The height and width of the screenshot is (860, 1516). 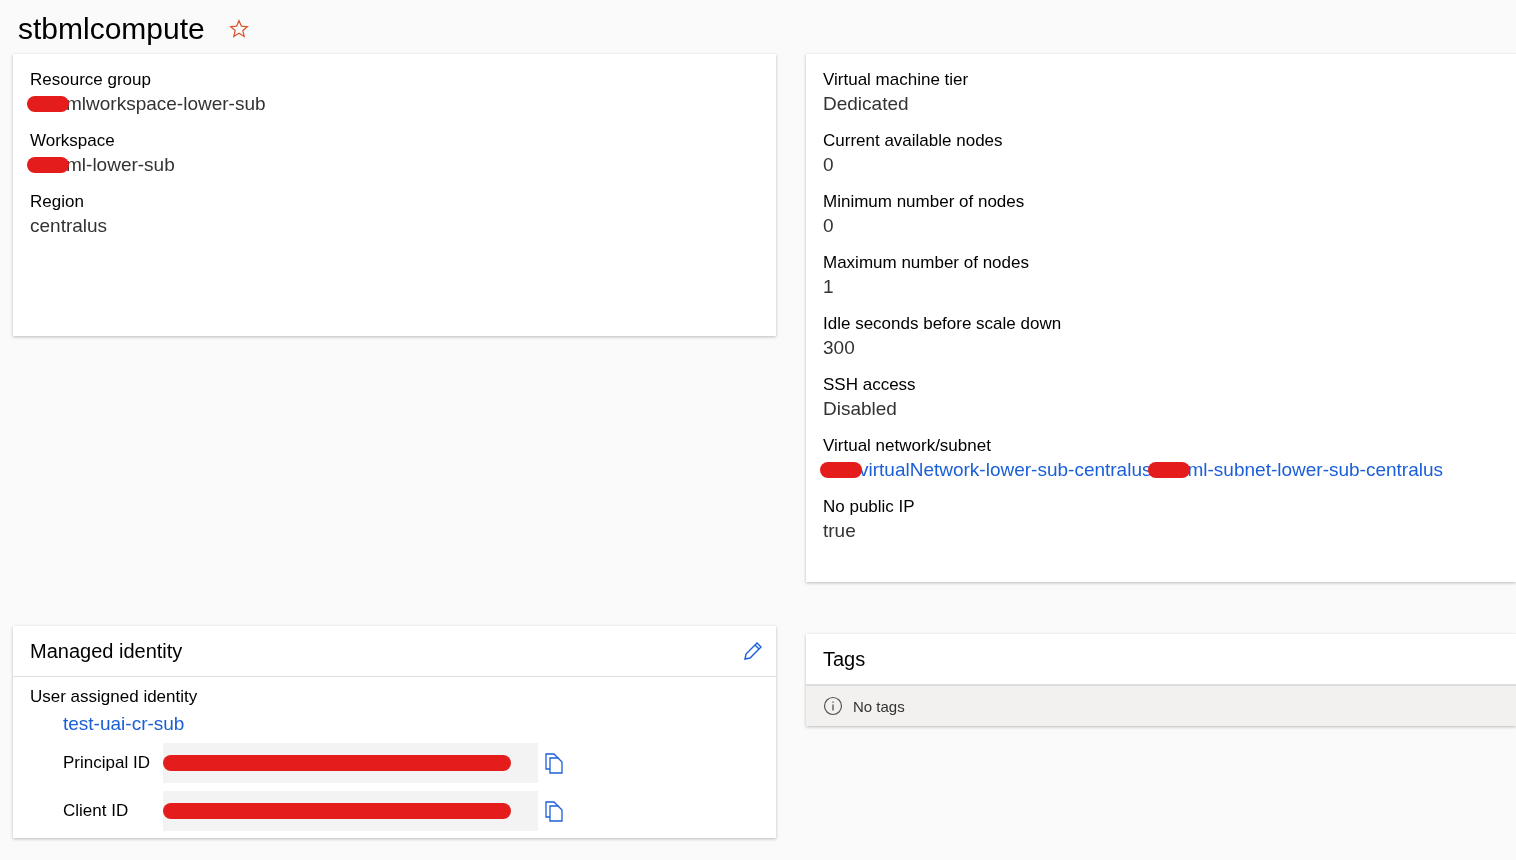 What do you see at coordinates (69, 226) in the screenshot?
I see `property-value: centralus` at bounding box center [69, 226].